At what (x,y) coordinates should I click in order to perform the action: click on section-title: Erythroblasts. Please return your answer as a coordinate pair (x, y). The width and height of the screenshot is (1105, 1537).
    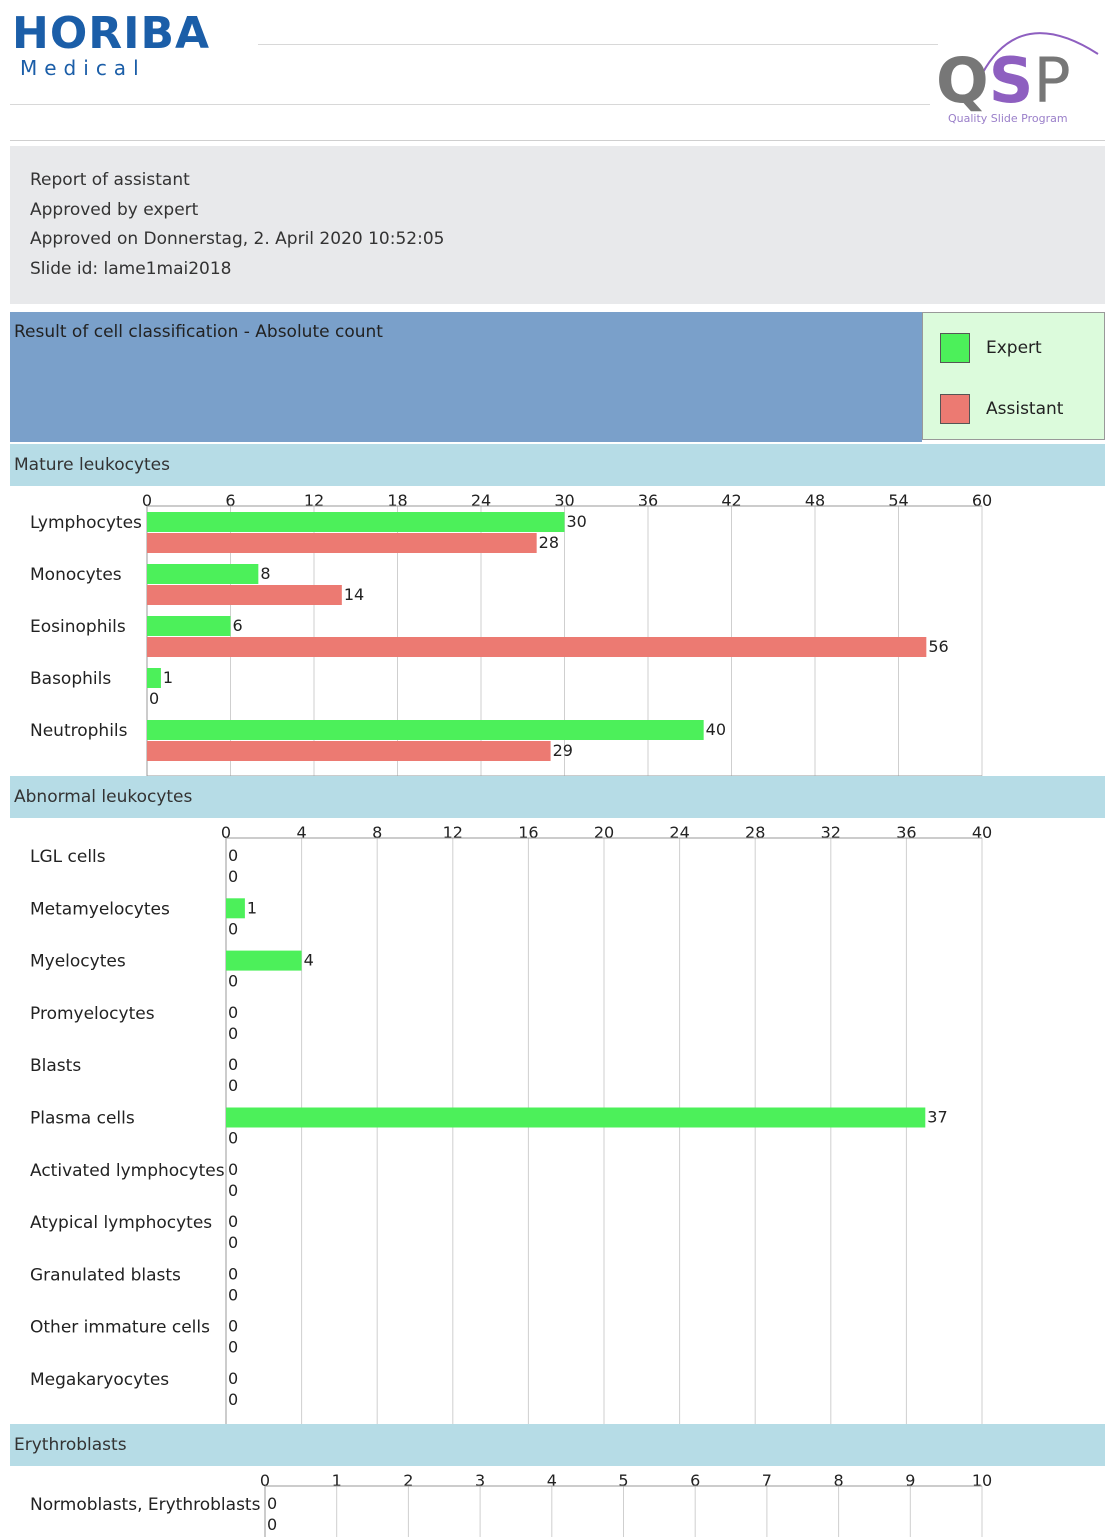
    Looking at the image, I should click on (70, 1445).